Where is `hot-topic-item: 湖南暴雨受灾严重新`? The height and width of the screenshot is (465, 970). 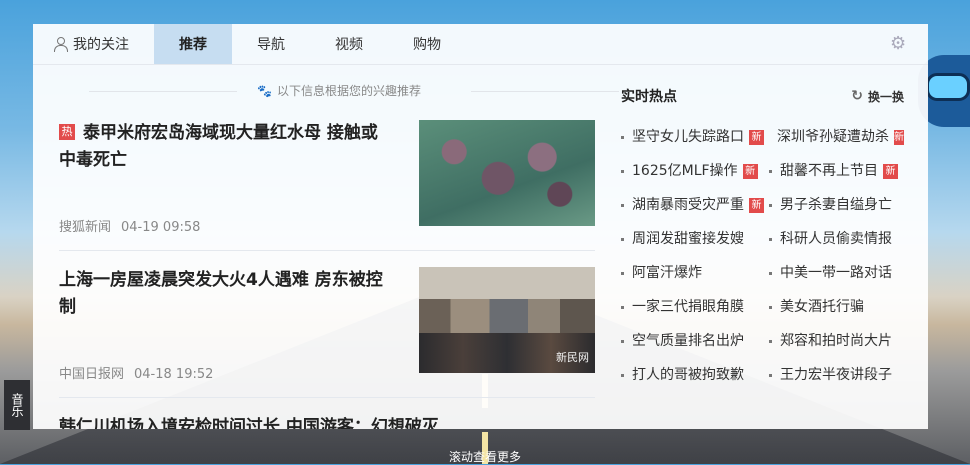 hot-topic-item: 湖南暴雨受灾严重新 is located at coordinates (695, 205).